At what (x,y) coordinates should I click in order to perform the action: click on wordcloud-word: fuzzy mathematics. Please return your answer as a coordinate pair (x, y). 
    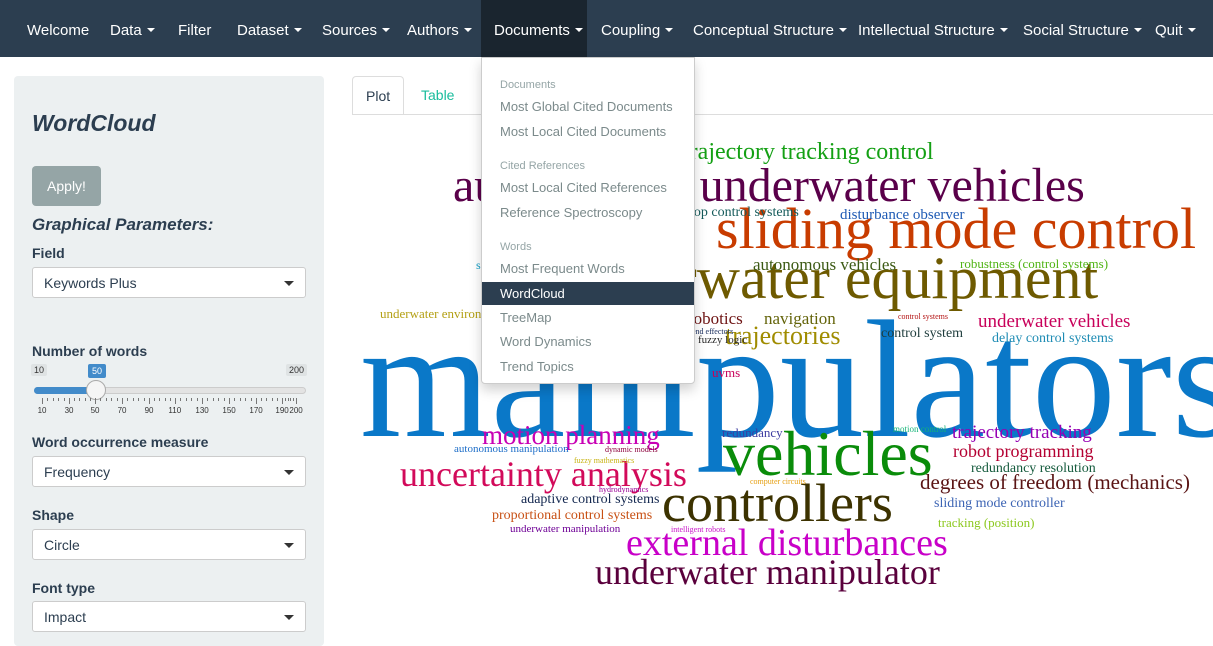
    Looking at the image, I should click on (604, 460).